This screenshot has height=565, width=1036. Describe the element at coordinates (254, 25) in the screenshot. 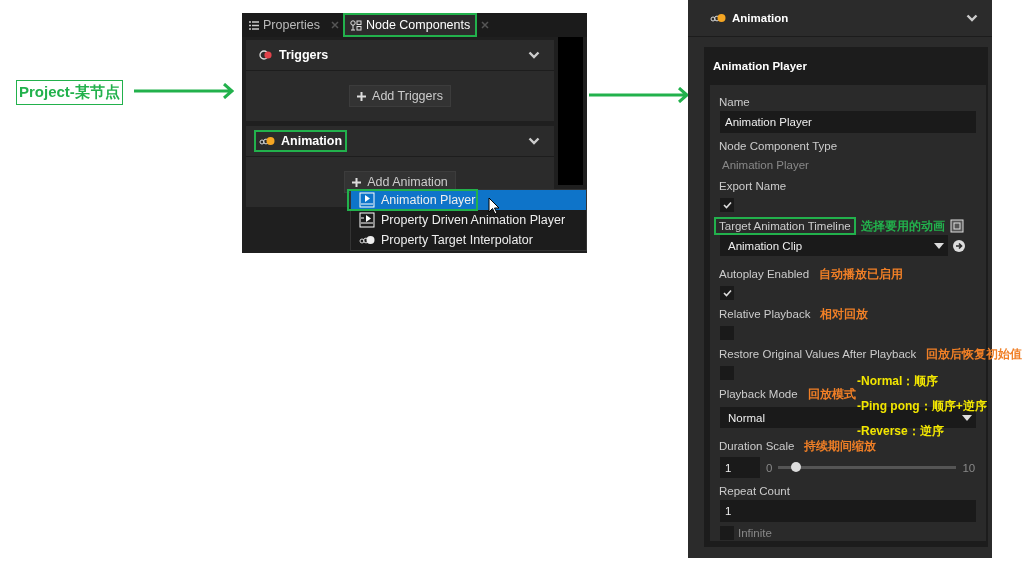

I see `list-icon` at that location.